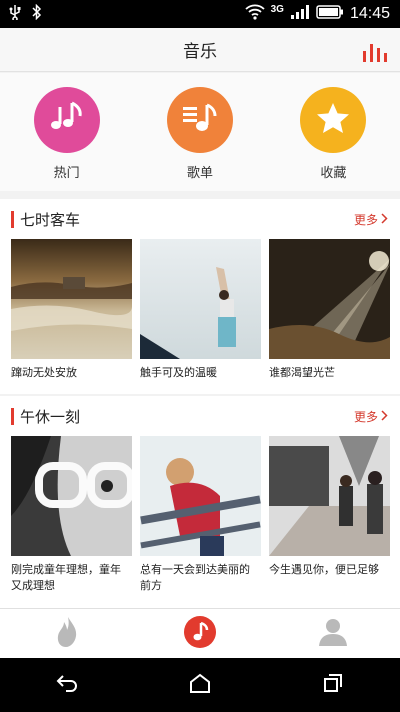 This screenshot has width=400, height=712. Describe the element at coordinates (66, 173) in the screenshot. I see `category-hot-label: 热门` at that location.